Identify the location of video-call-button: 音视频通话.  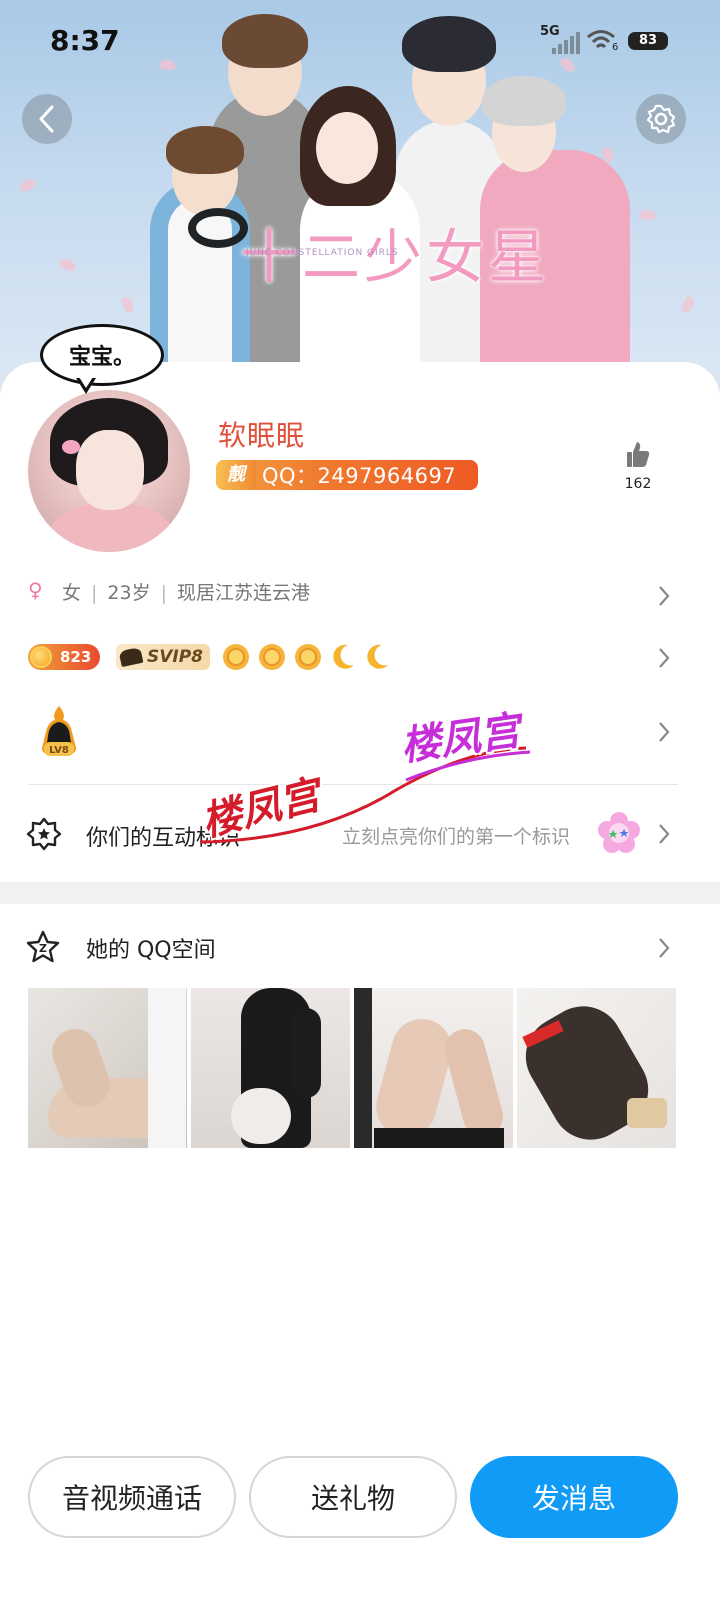
(132, 1497).